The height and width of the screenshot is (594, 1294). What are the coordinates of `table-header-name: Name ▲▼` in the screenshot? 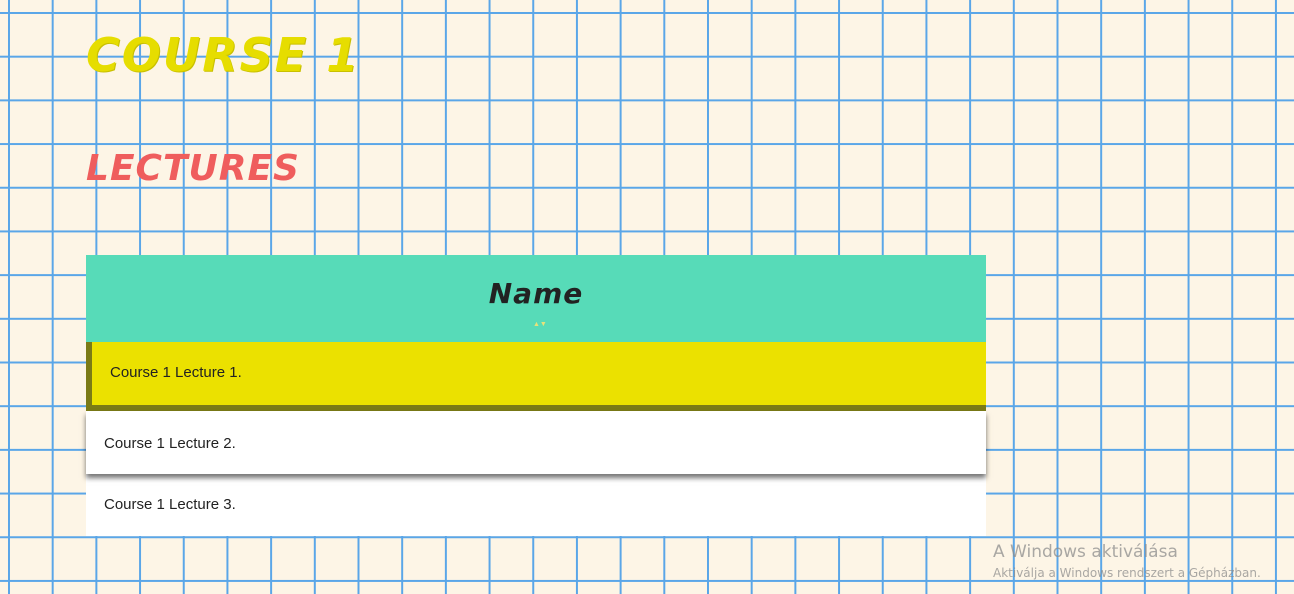 It's located at (536, 298).